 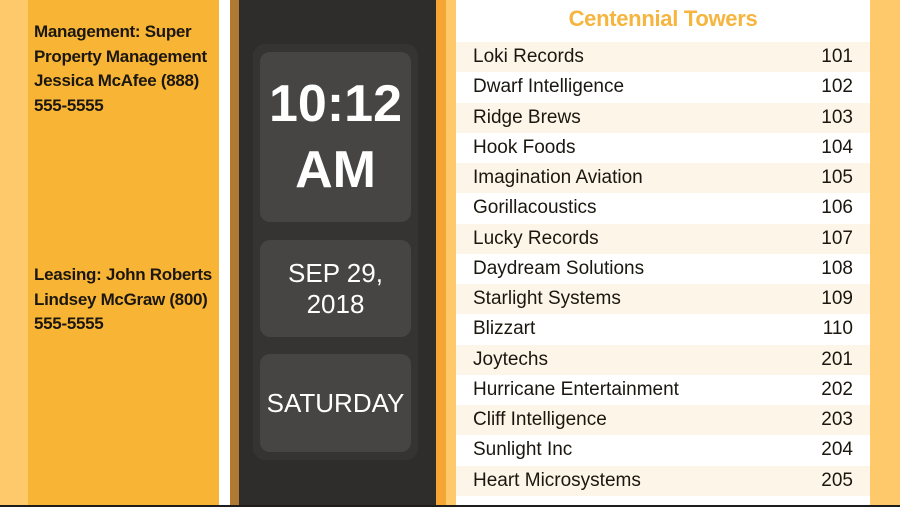 What do you see at coordinates (837, 268) in the screenshot?
I see `tenant-suite: 108` at bounding box center [837, 268].